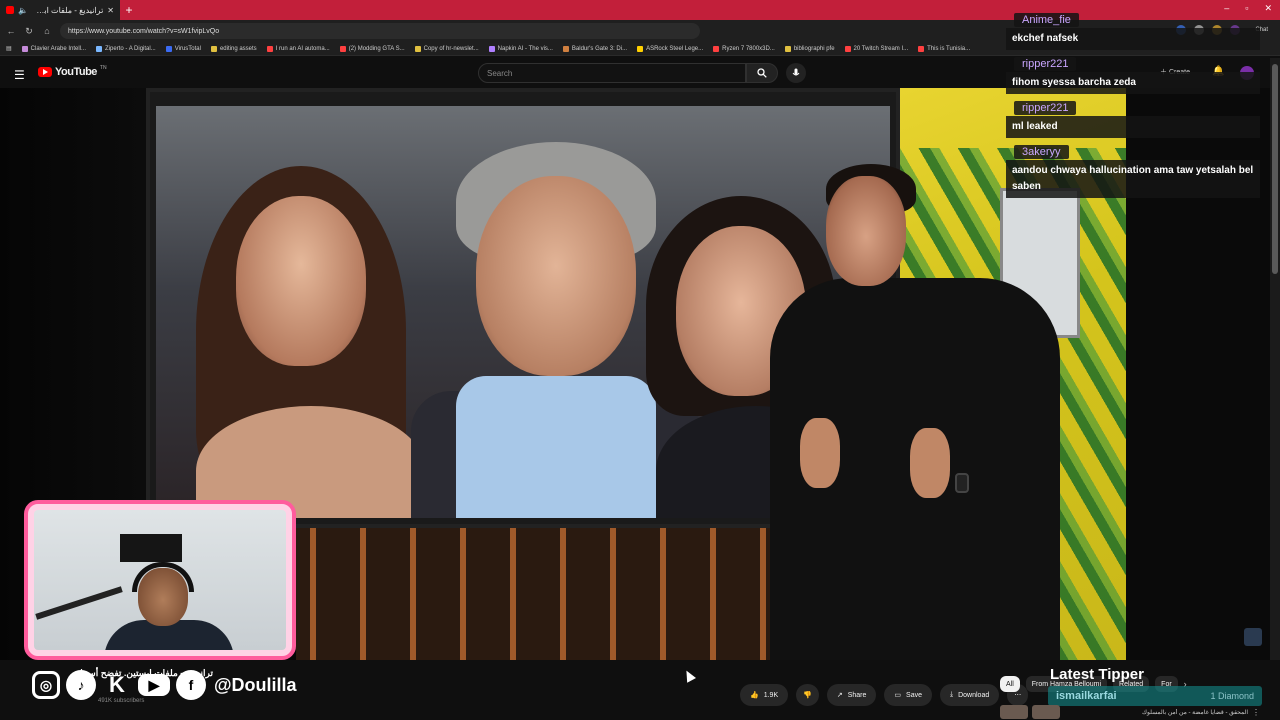 This screenshot has height=720, width=1280. What do you see at coordinates (117, 684) in the screenshot?
I see `kick-icon: K` at bounding box center [117, 684].